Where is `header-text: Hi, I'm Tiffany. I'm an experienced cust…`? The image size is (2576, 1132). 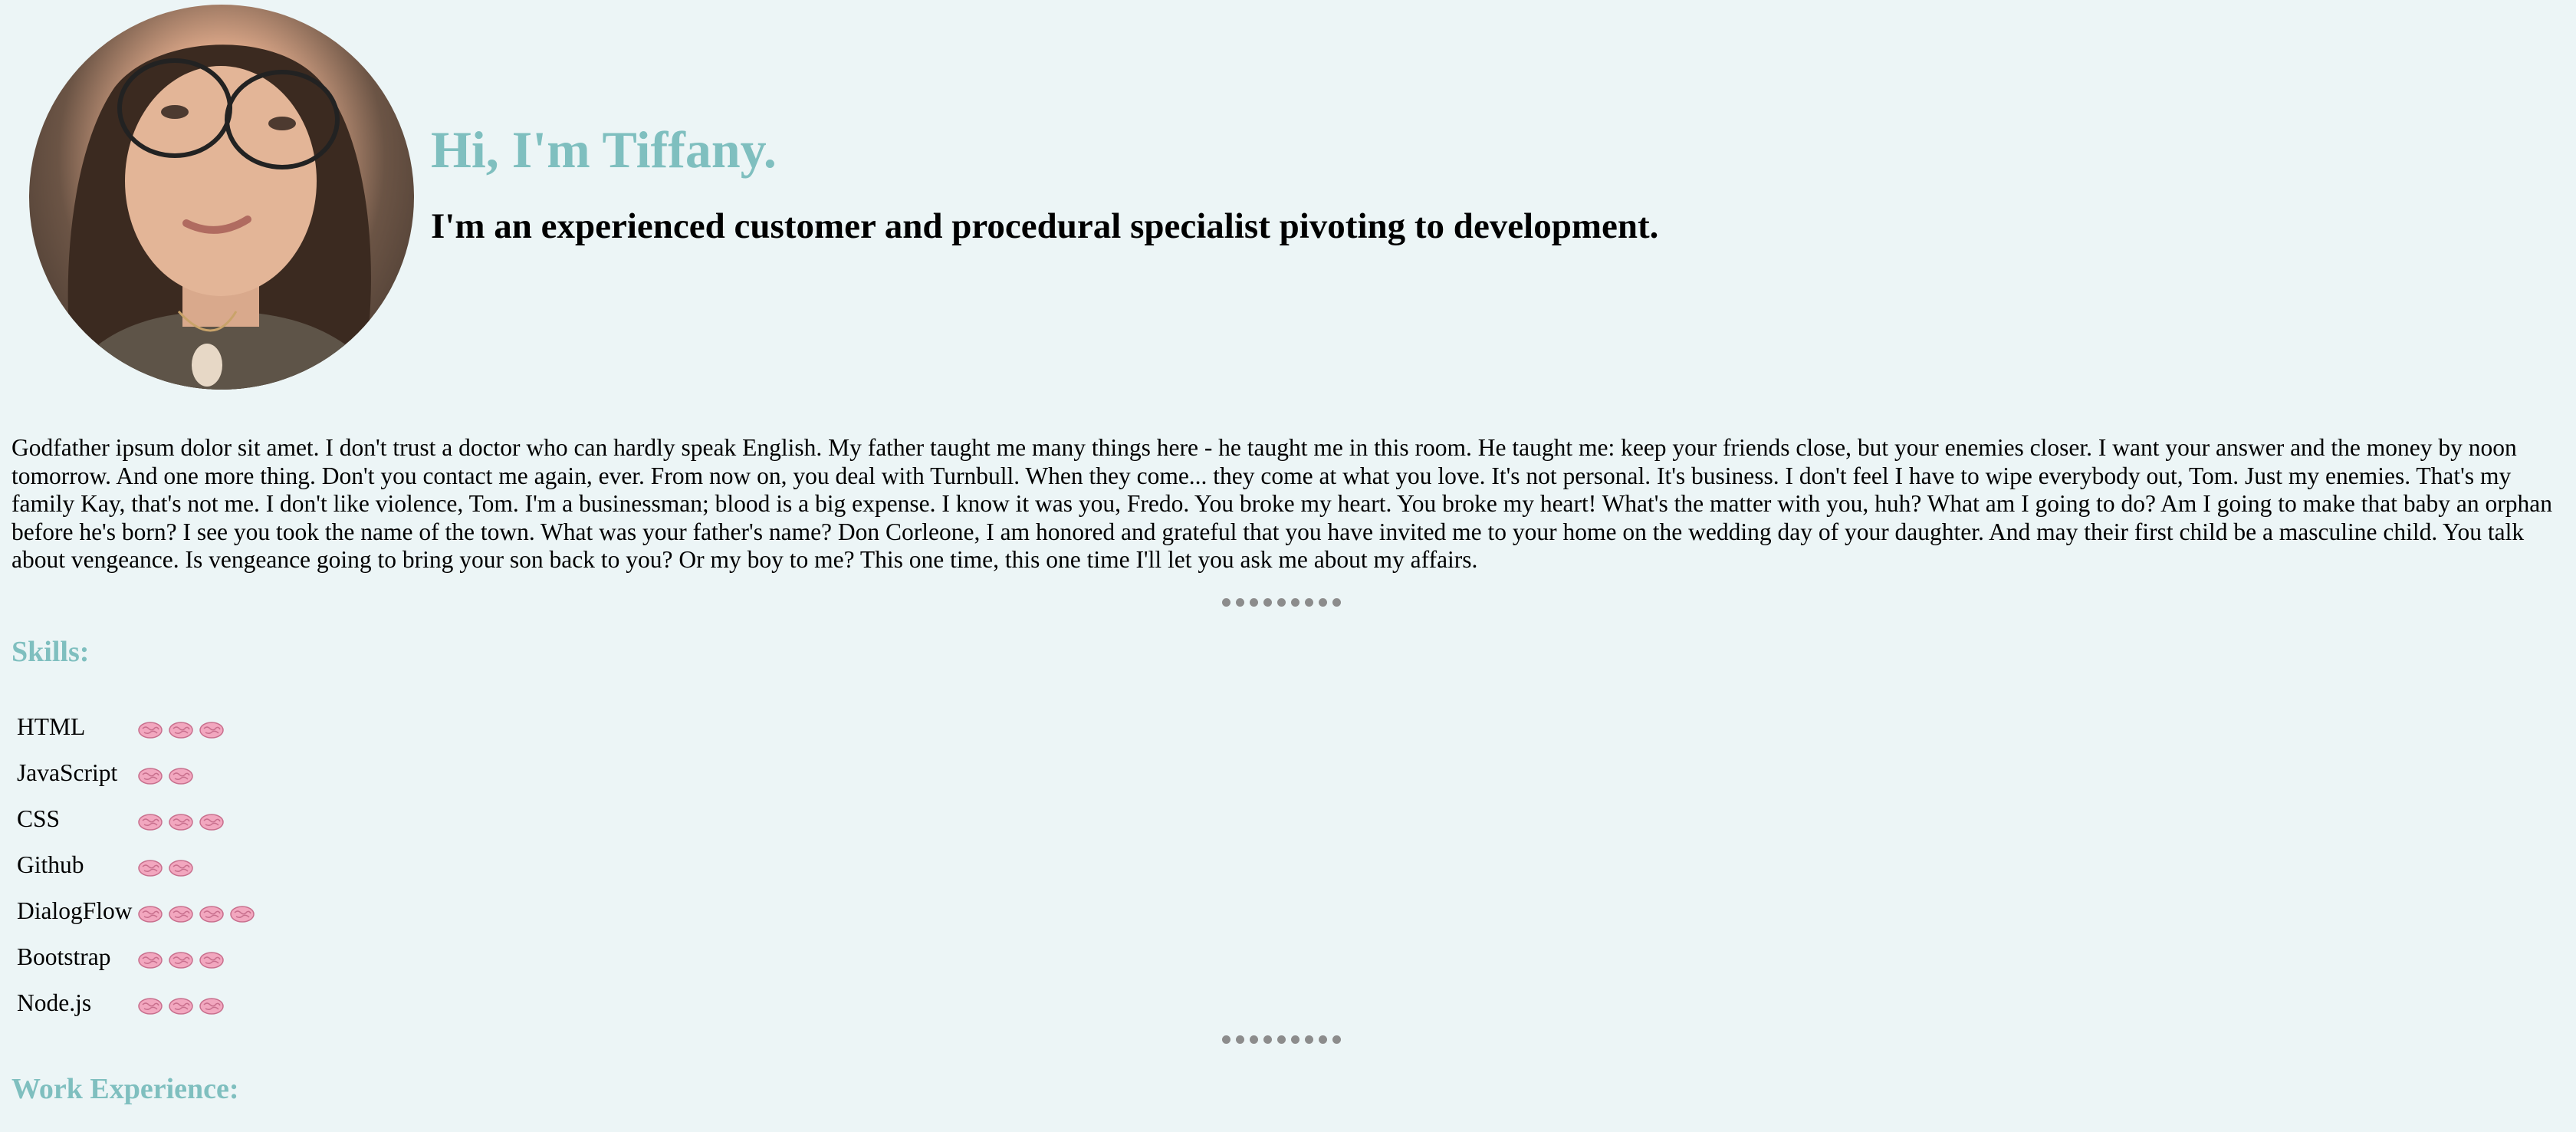 header-text: Hi, I'm Tiffany. I'm an experienced cust… is located at coordinates (1044, 183).